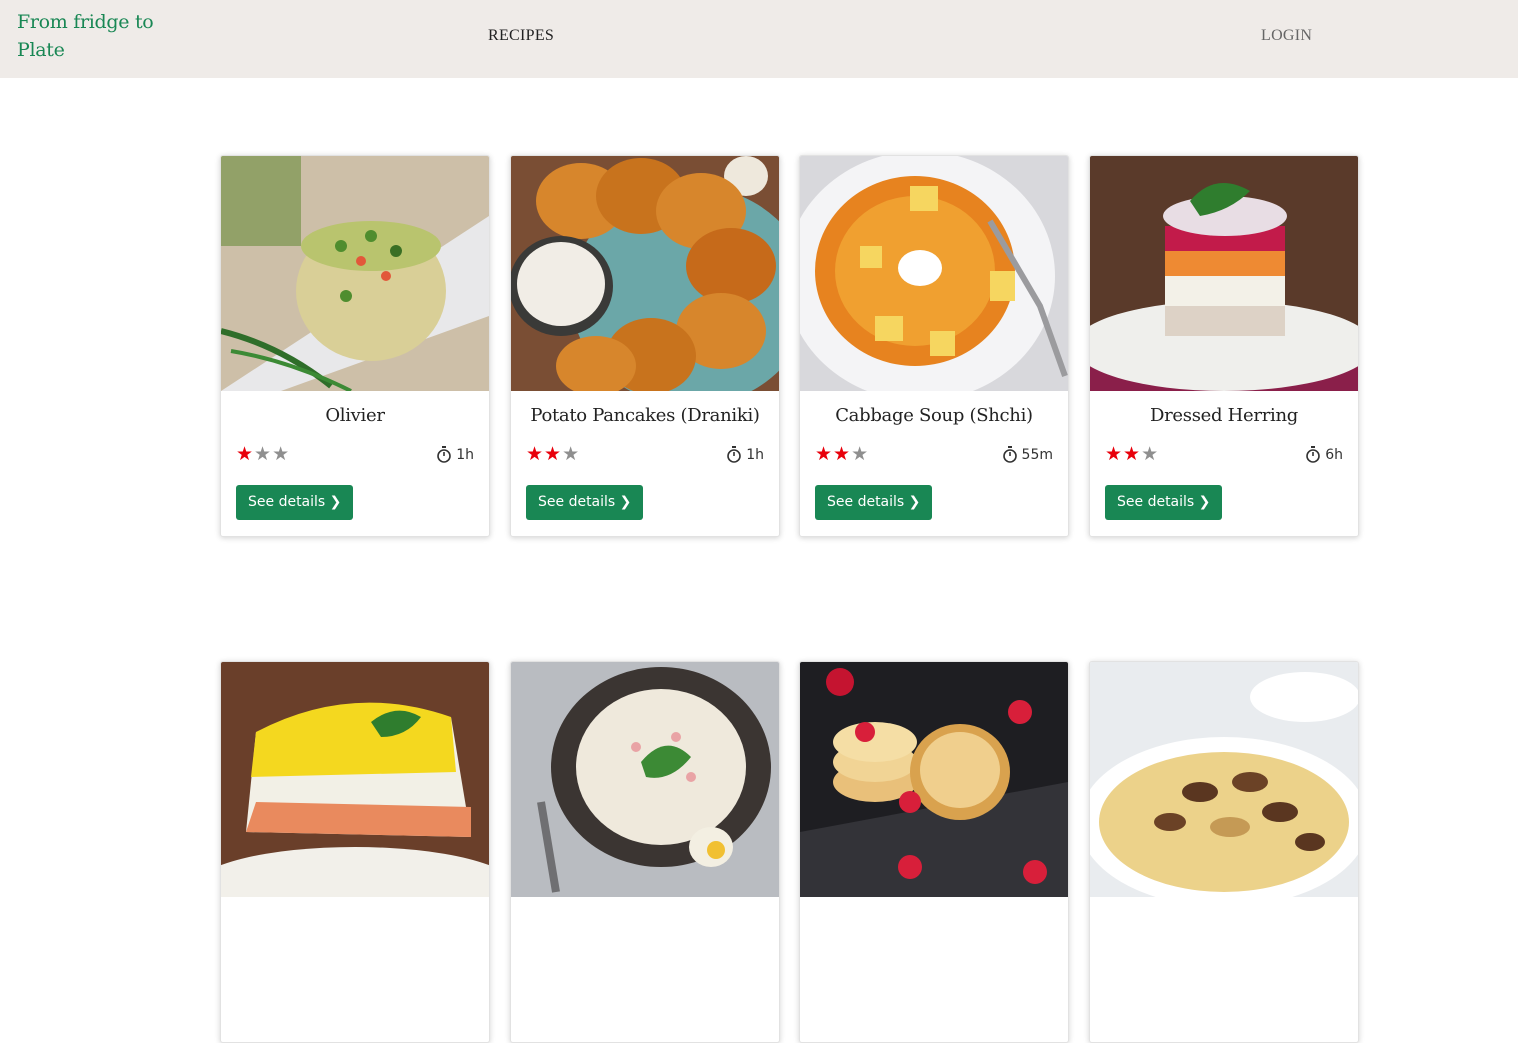  Describe the element at coordinates (645, 779) in the screenshot. I see `recipe-image-okroshka` at that location.